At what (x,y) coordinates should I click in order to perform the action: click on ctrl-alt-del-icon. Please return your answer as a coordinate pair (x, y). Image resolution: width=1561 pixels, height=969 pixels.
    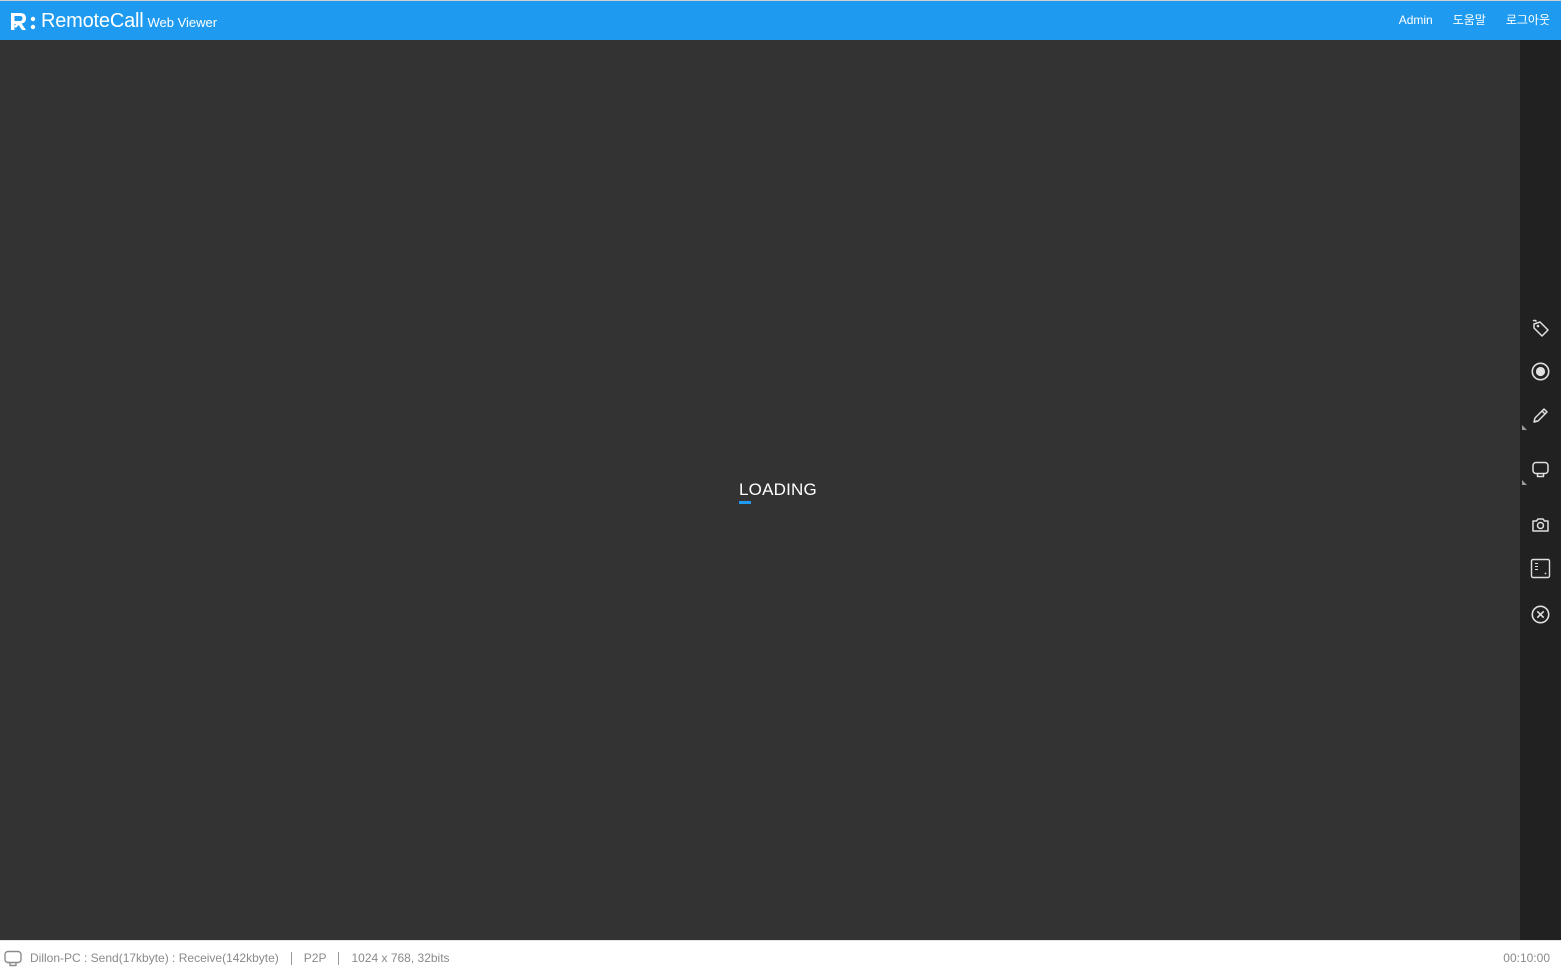
    Looking at the image, I should click on (1540, 568).